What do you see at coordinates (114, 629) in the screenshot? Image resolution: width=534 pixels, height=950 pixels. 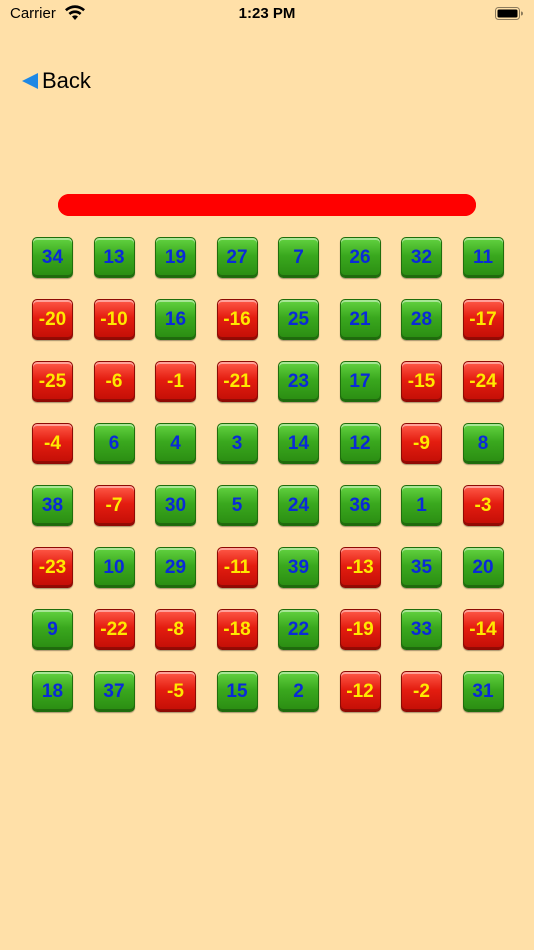 I see `negative-number-tile: -22` at bounding box center [114, 629].